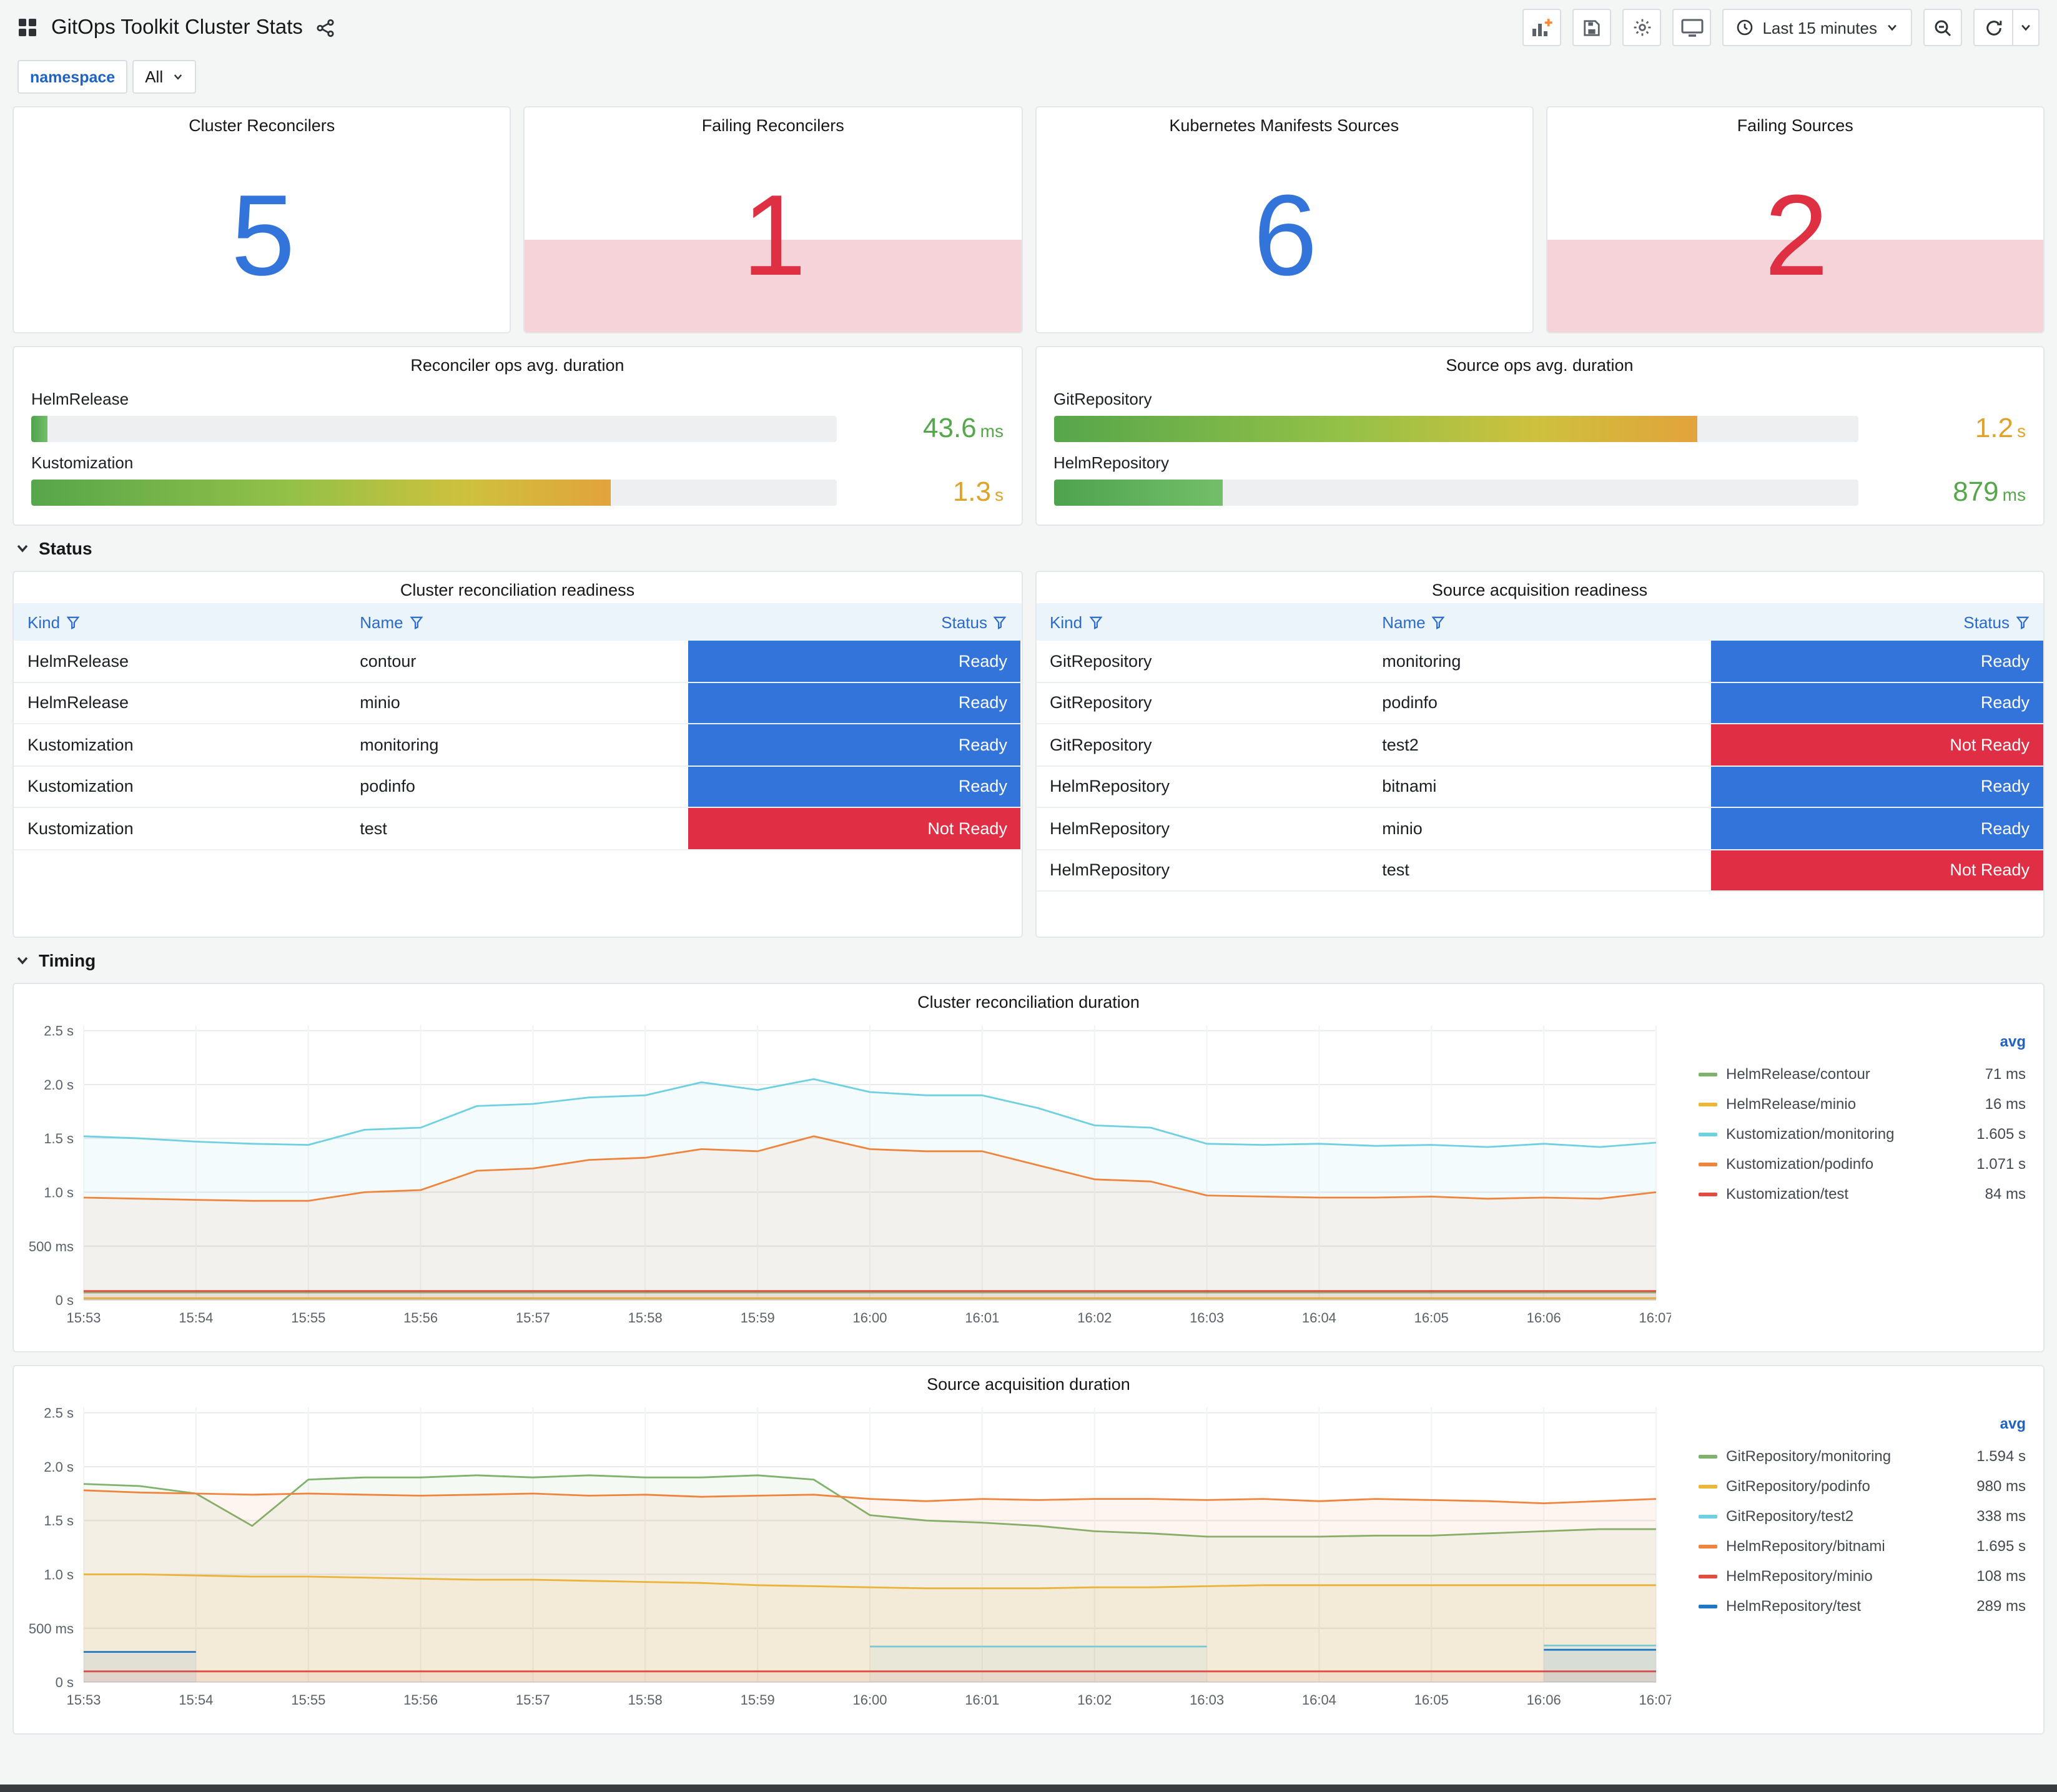  What do you see at coordinates (772, 219) in the screenshot?
I see `stat-panel-failing-reconcilers: Failing Reconcilers 1` at bounding box center [772, 219].